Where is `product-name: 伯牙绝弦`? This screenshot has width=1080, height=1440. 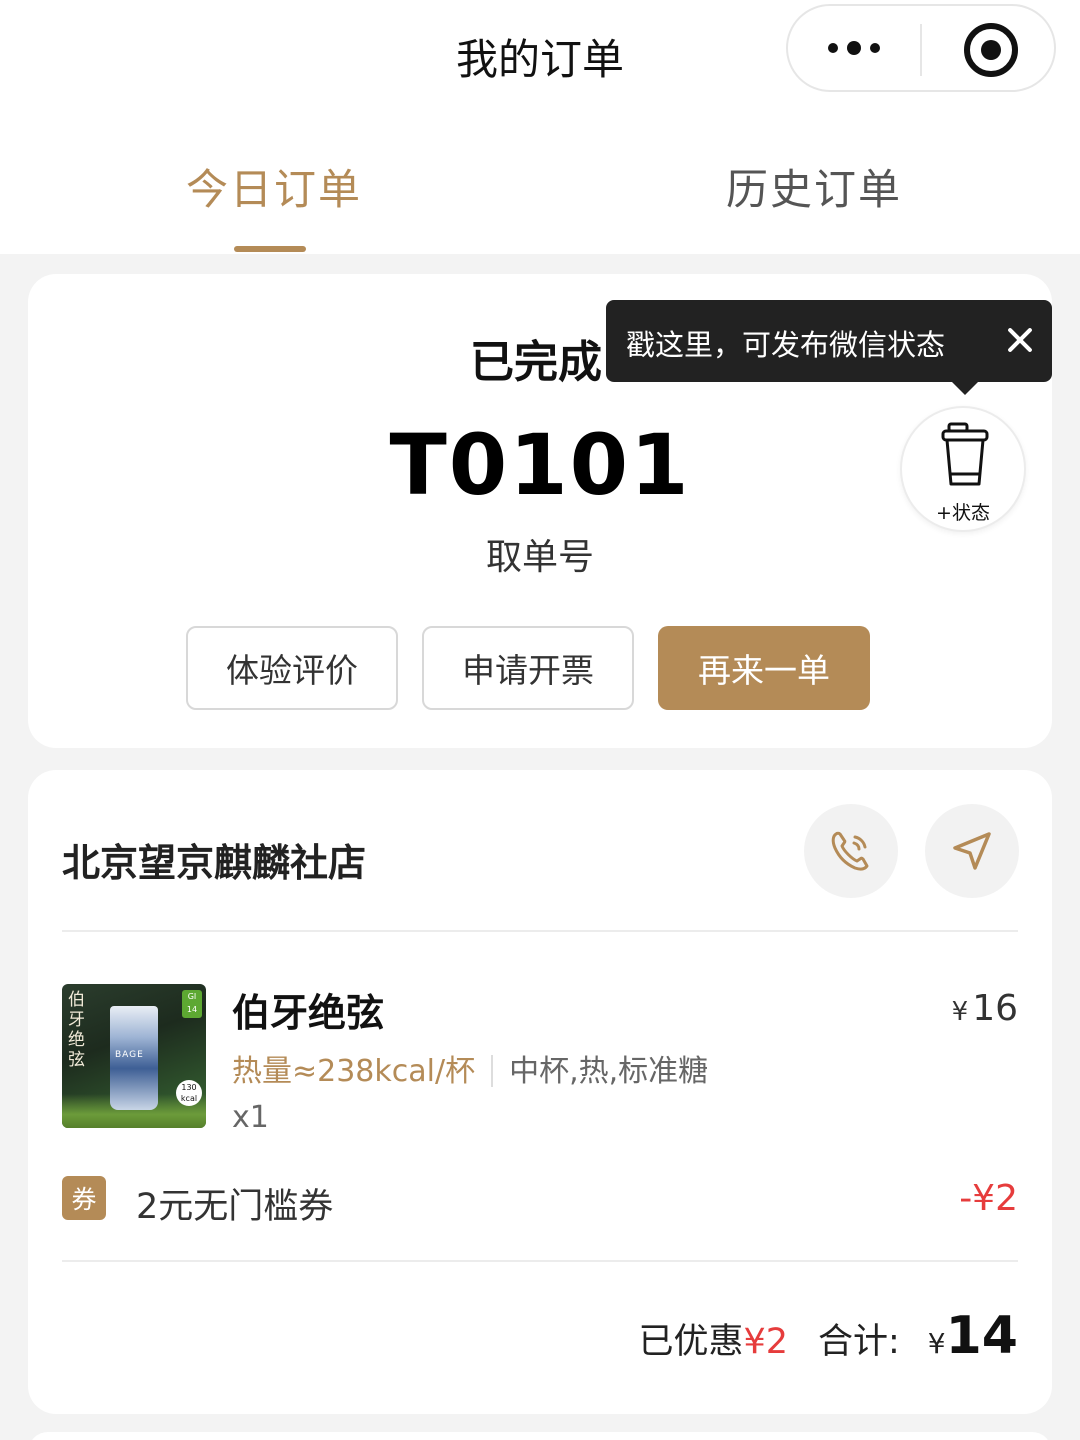
product-name: 伯牙绝弦 is located at coordinates (308, 1013).